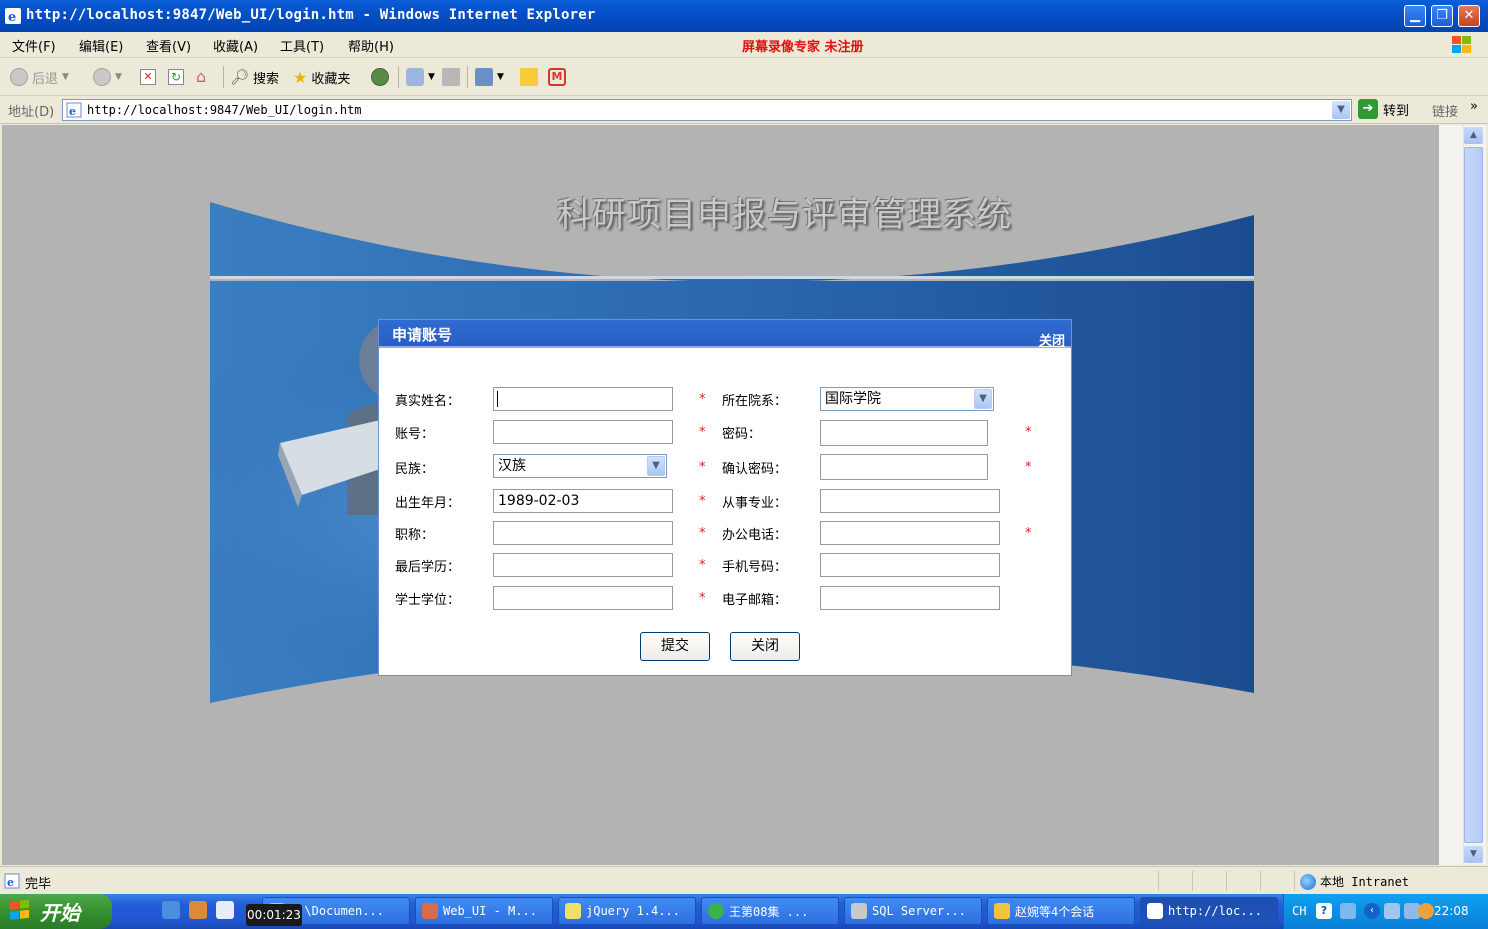 This screenshot has width=1488, height=929. Describe the element at coordinates (254, 77) in the screenshot. I see `search-button: 🔎︎ 搜索` at that location.